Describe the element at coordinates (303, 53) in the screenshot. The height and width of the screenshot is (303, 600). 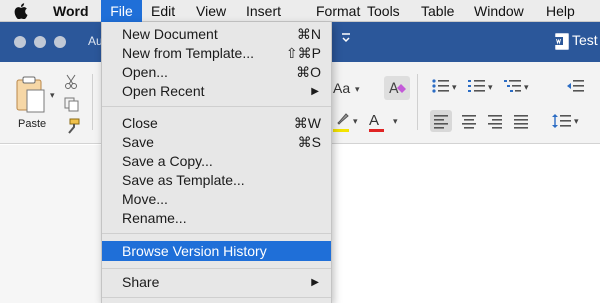
I see `menu-item-shortcut: ⇧⌘P` at that location.